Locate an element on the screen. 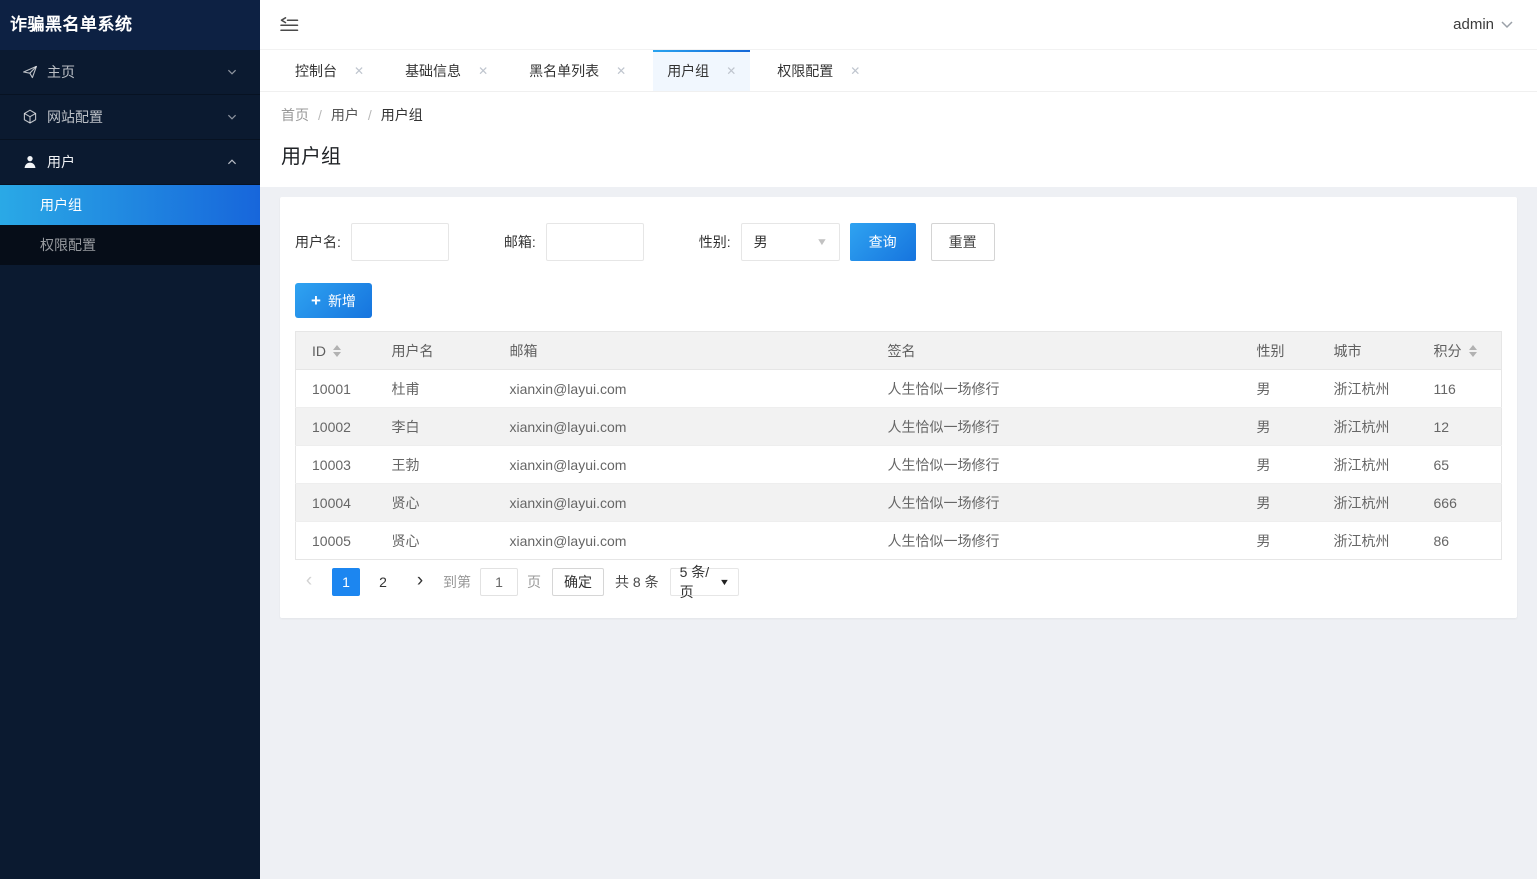  tab-console: 控制台 ✕ is located at coordinates (329, 70).